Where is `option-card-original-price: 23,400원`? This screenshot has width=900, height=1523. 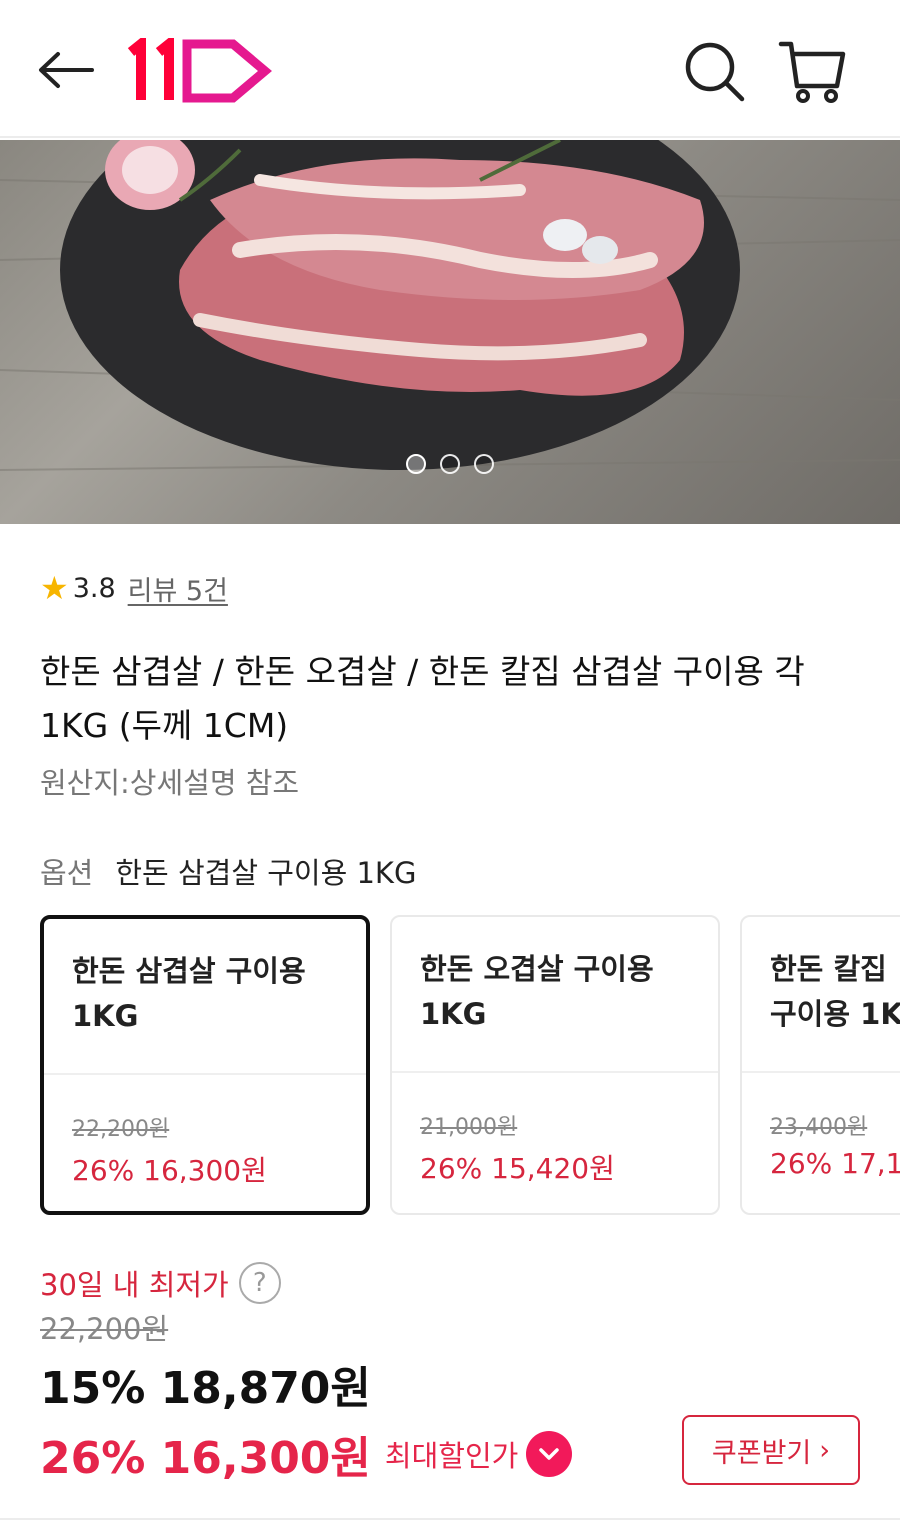
option-card-original-price: 23,400원 is located at coordinates (819, 1127).